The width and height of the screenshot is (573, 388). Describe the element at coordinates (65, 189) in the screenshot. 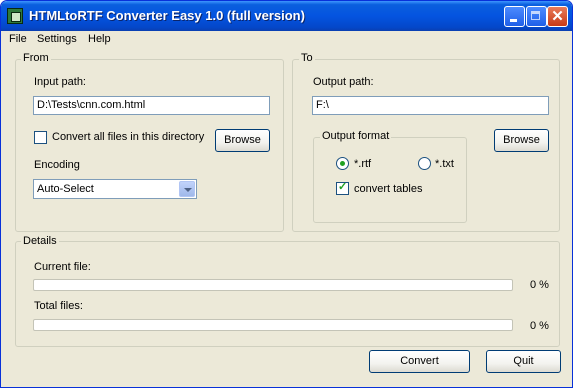

I see `encoding-value: Auto-Select` at that location.